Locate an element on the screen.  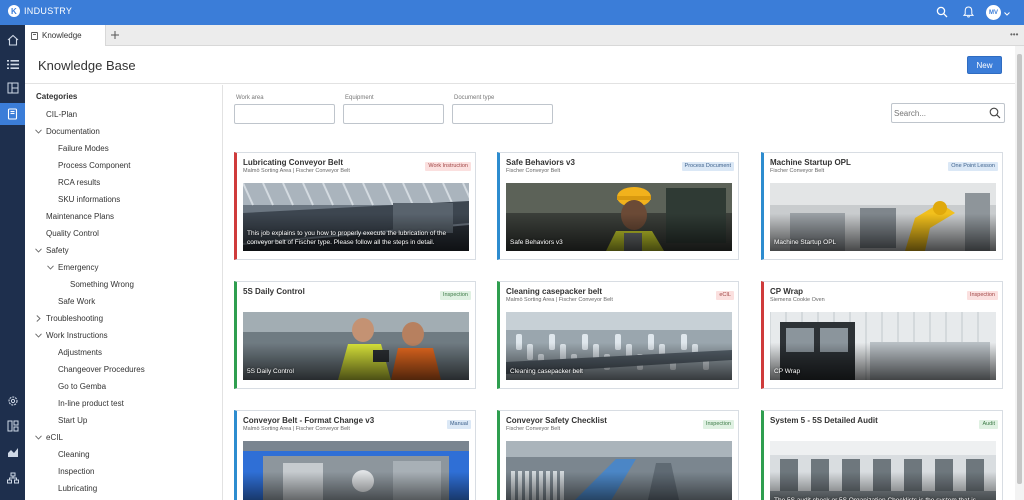
home-icon is located at coordinates (12, 40).